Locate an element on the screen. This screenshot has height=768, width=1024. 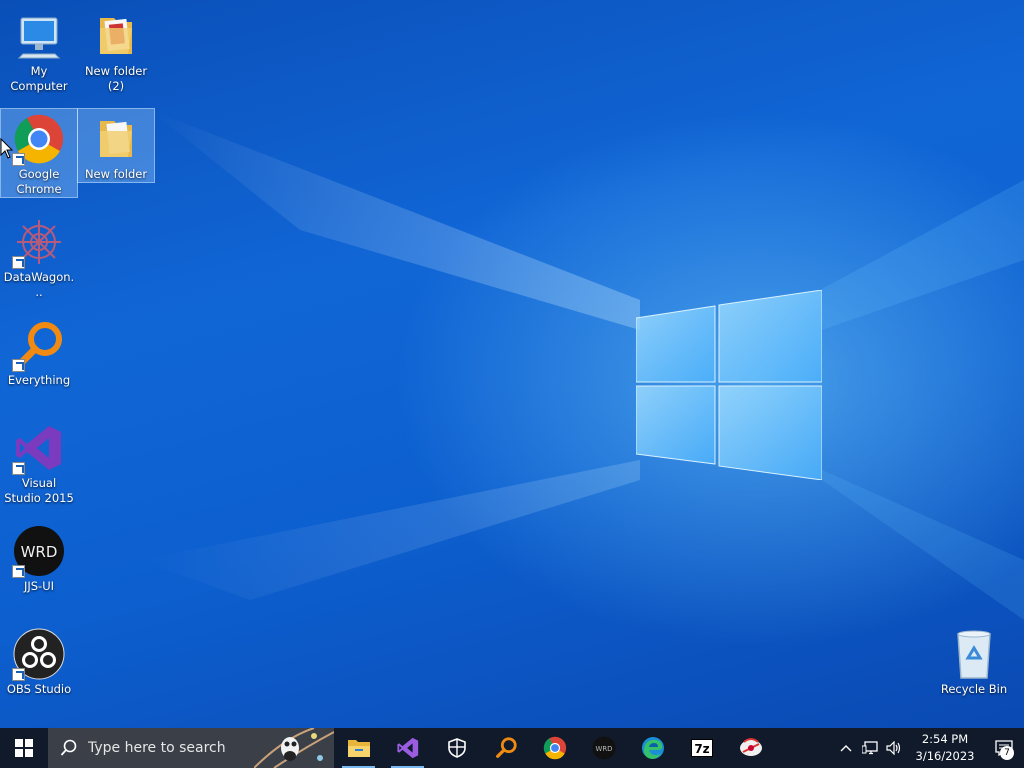
action-center-button: 7 is located at coordinates (1004, 748).